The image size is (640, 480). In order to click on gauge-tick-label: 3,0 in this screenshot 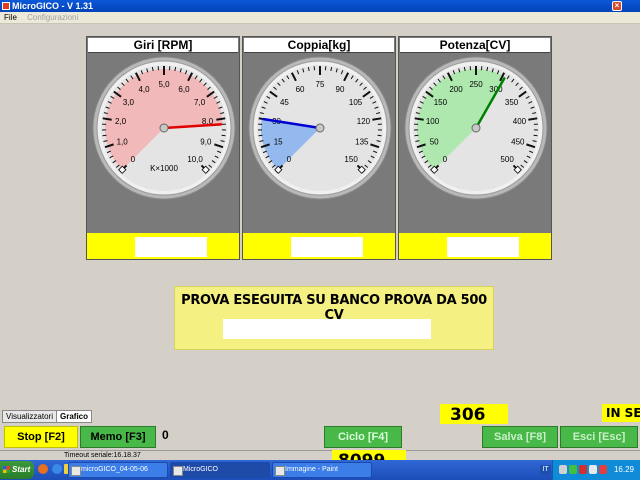, I will do `click(129, 102)`.